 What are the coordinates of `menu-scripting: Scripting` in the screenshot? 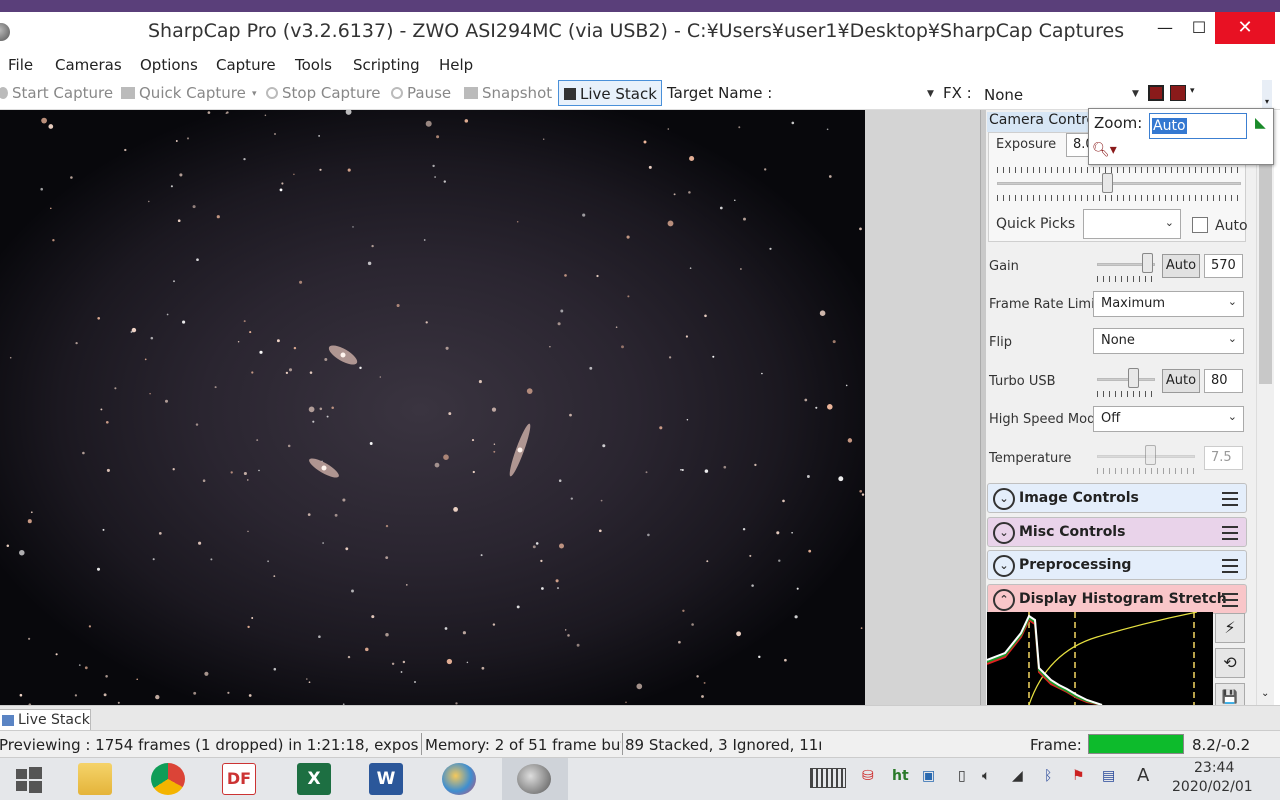 It's located at (386, 65).